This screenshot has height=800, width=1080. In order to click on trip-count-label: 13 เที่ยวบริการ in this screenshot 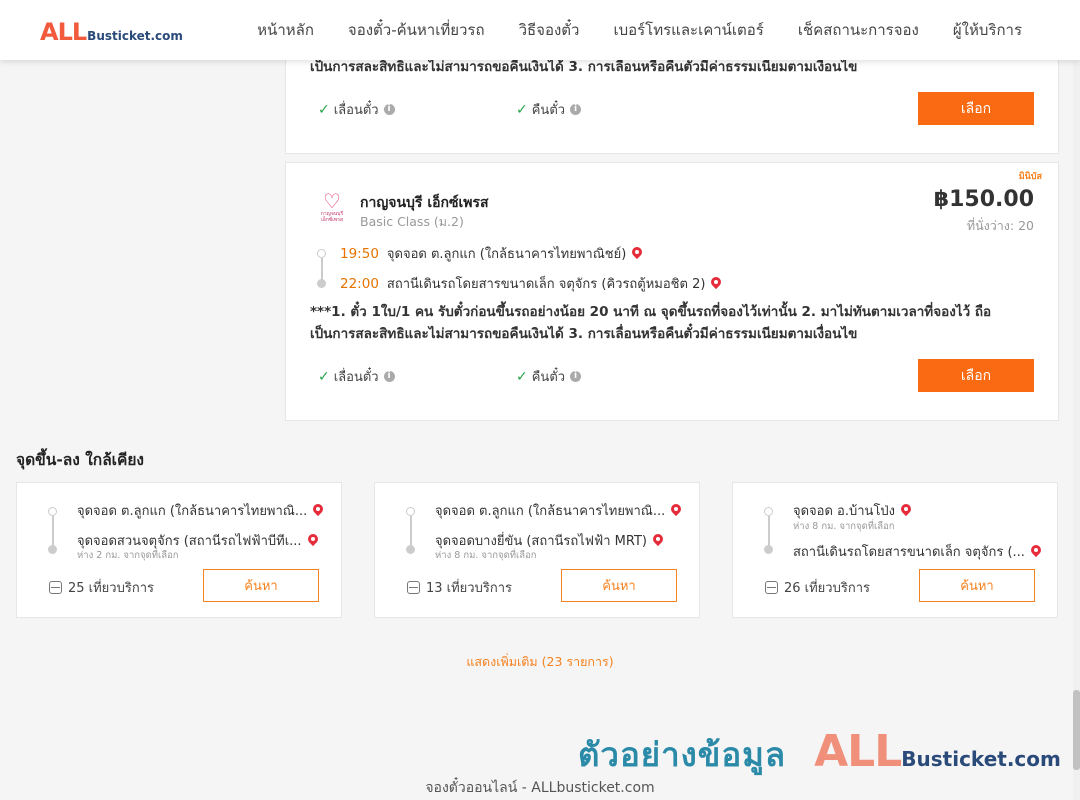, I will do `click(469, 588)`.